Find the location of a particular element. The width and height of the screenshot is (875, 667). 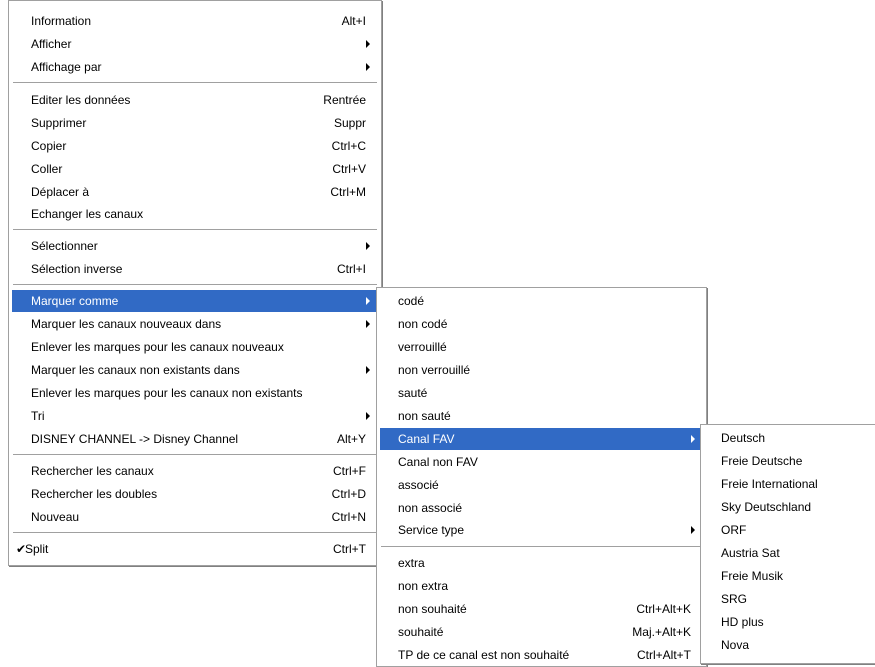

submenu-item-non-associe: non associé is located at coordinates (541, 508).